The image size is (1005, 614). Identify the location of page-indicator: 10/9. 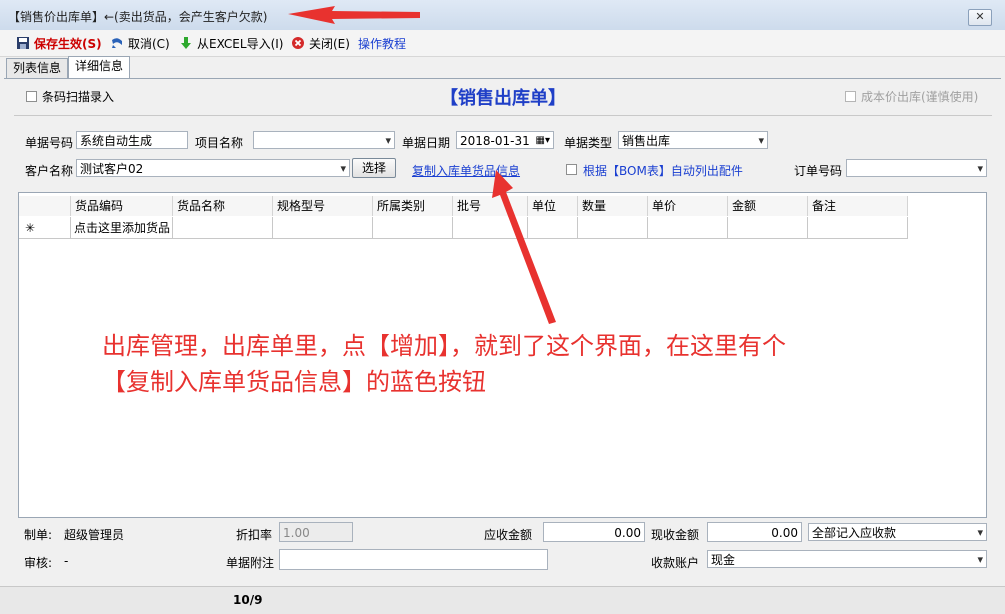
(248, 600).